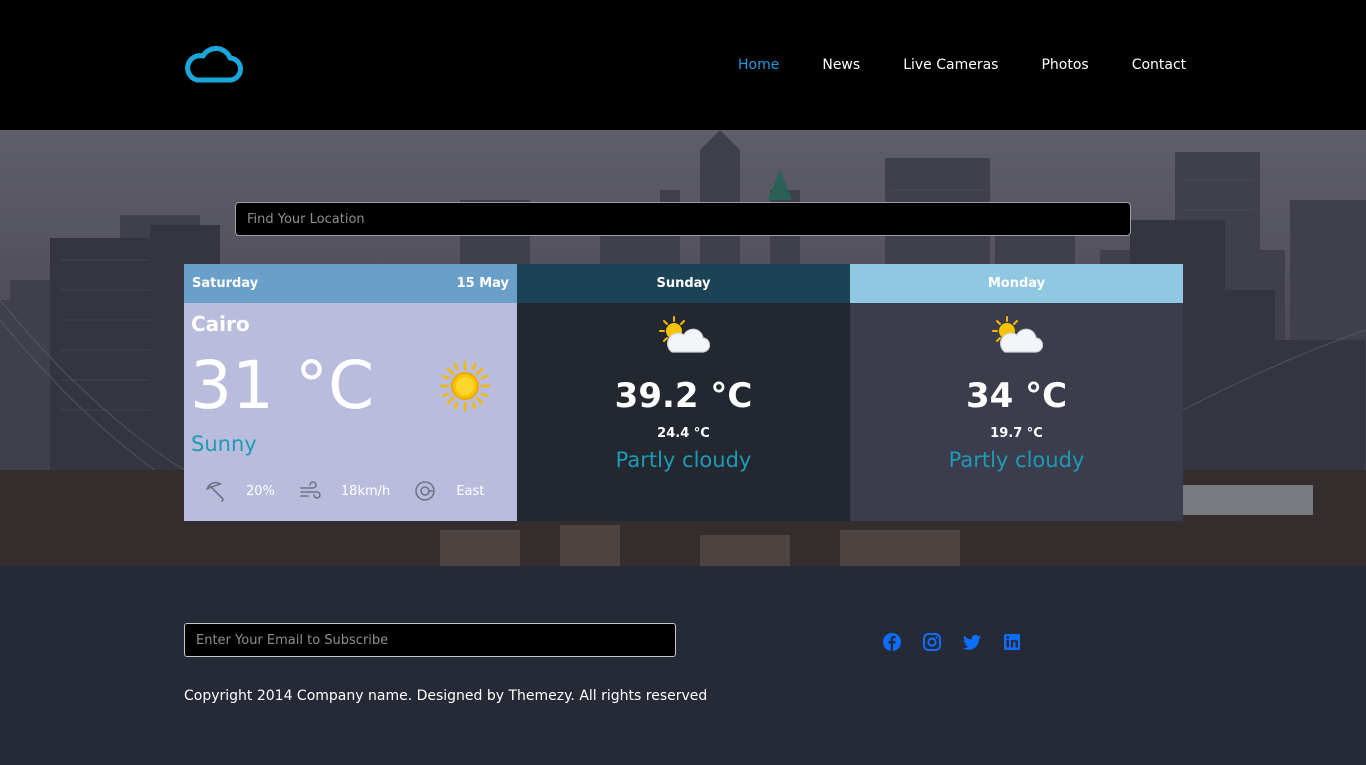 The height and width of the screenshot is (765, 1366). Describe the element at coordinates (683, 433) in the screenshot. I see `forecast-min-temp: 24.4 °C` at that location.